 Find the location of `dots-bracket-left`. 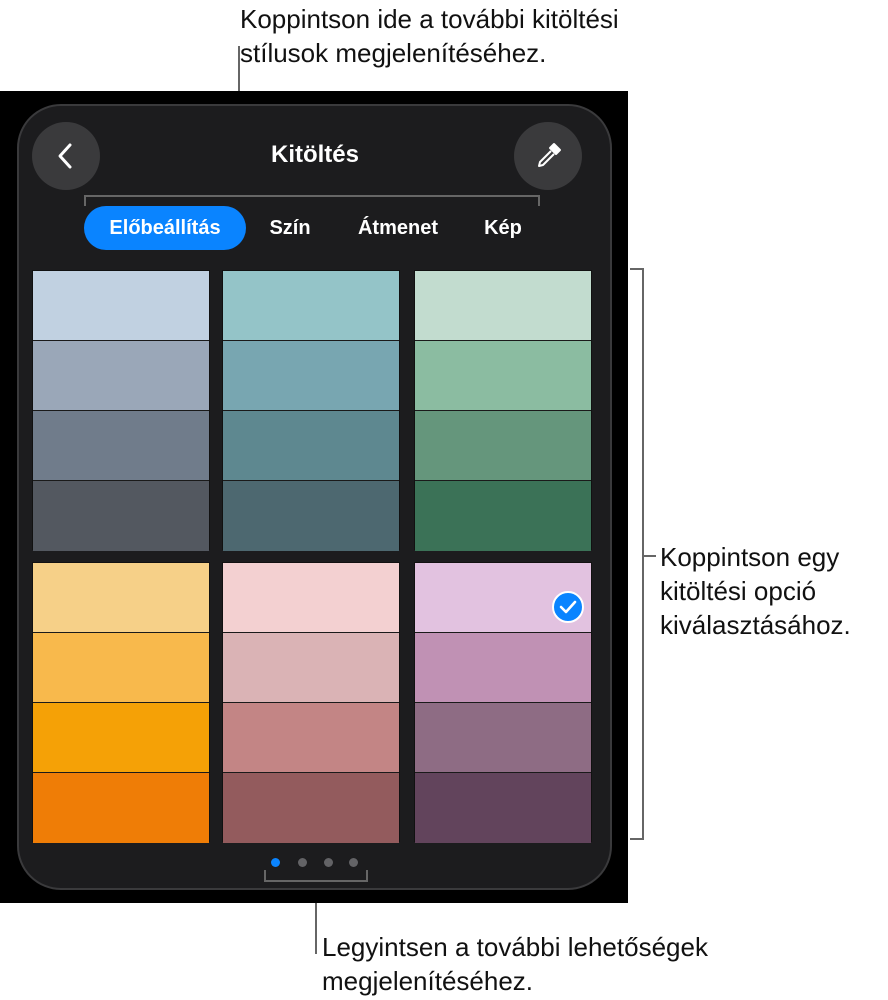

dots-bracket-left is located at coordinates (265, 876).